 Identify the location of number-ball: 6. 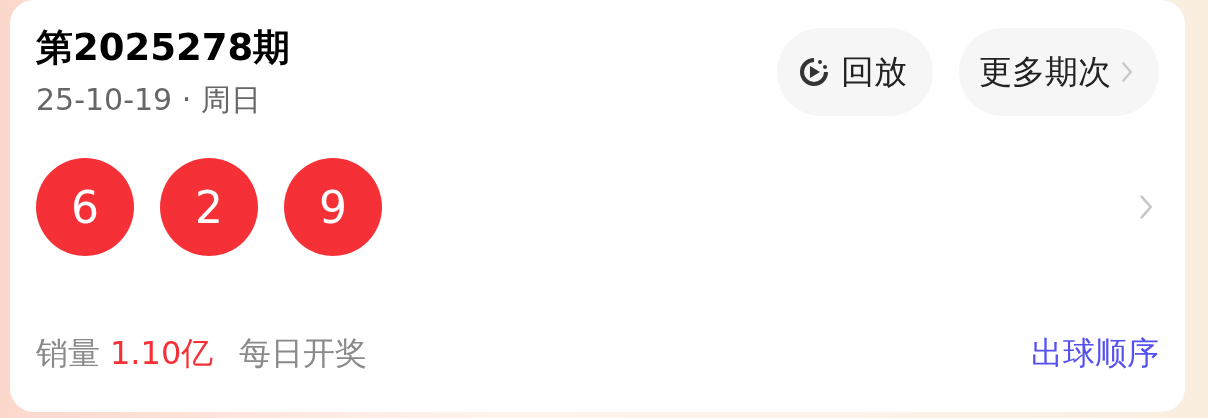
(85, 207).